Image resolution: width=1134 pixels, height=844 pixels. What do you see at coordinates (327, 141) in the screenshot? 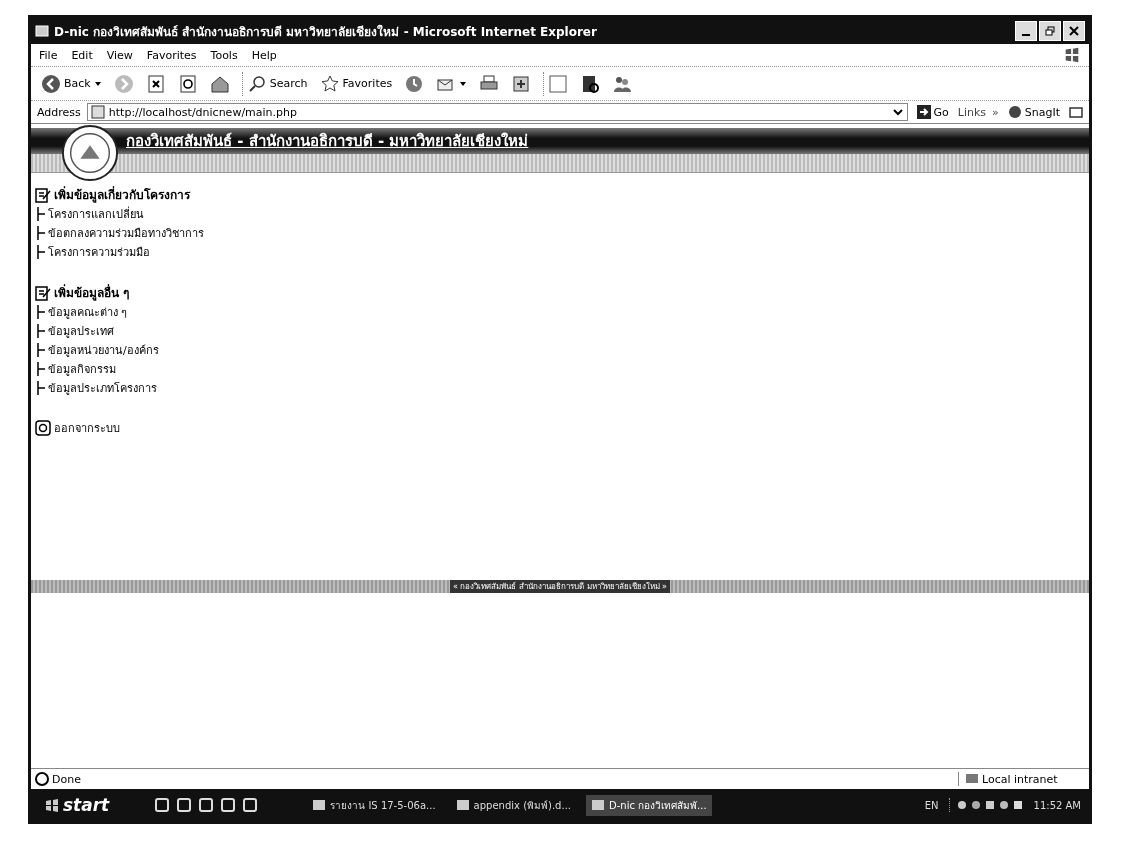
I see `banner-title: กองวิเทศสัมพันธ์ - สำนักงานอธิการบดี - มหาวิทยาลัยเชียงใหม่` at bounding box center [327, 141].